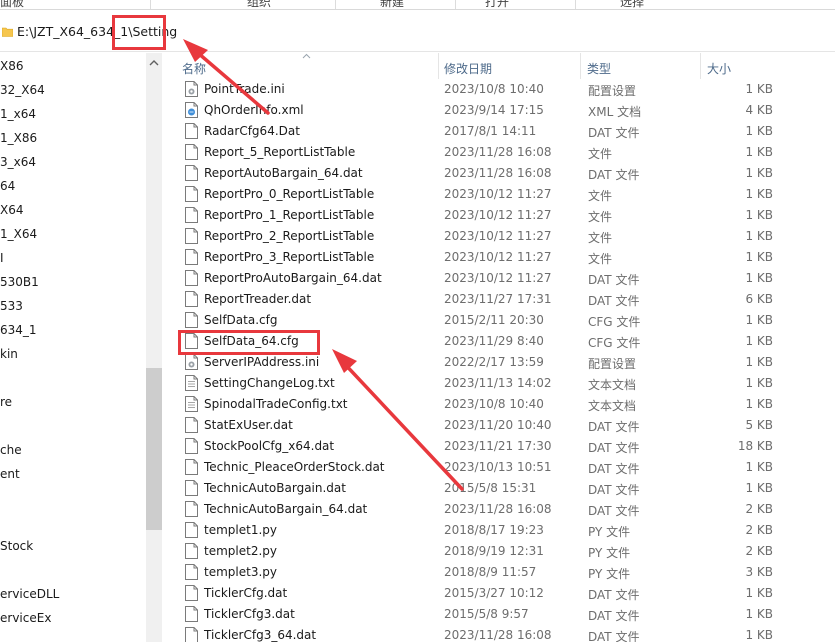 The image size is (835, 642). What do you see at coordinates (16, 546) in the screenshot?
I see `nav-item: Stock` at bounding box center [16, 546].